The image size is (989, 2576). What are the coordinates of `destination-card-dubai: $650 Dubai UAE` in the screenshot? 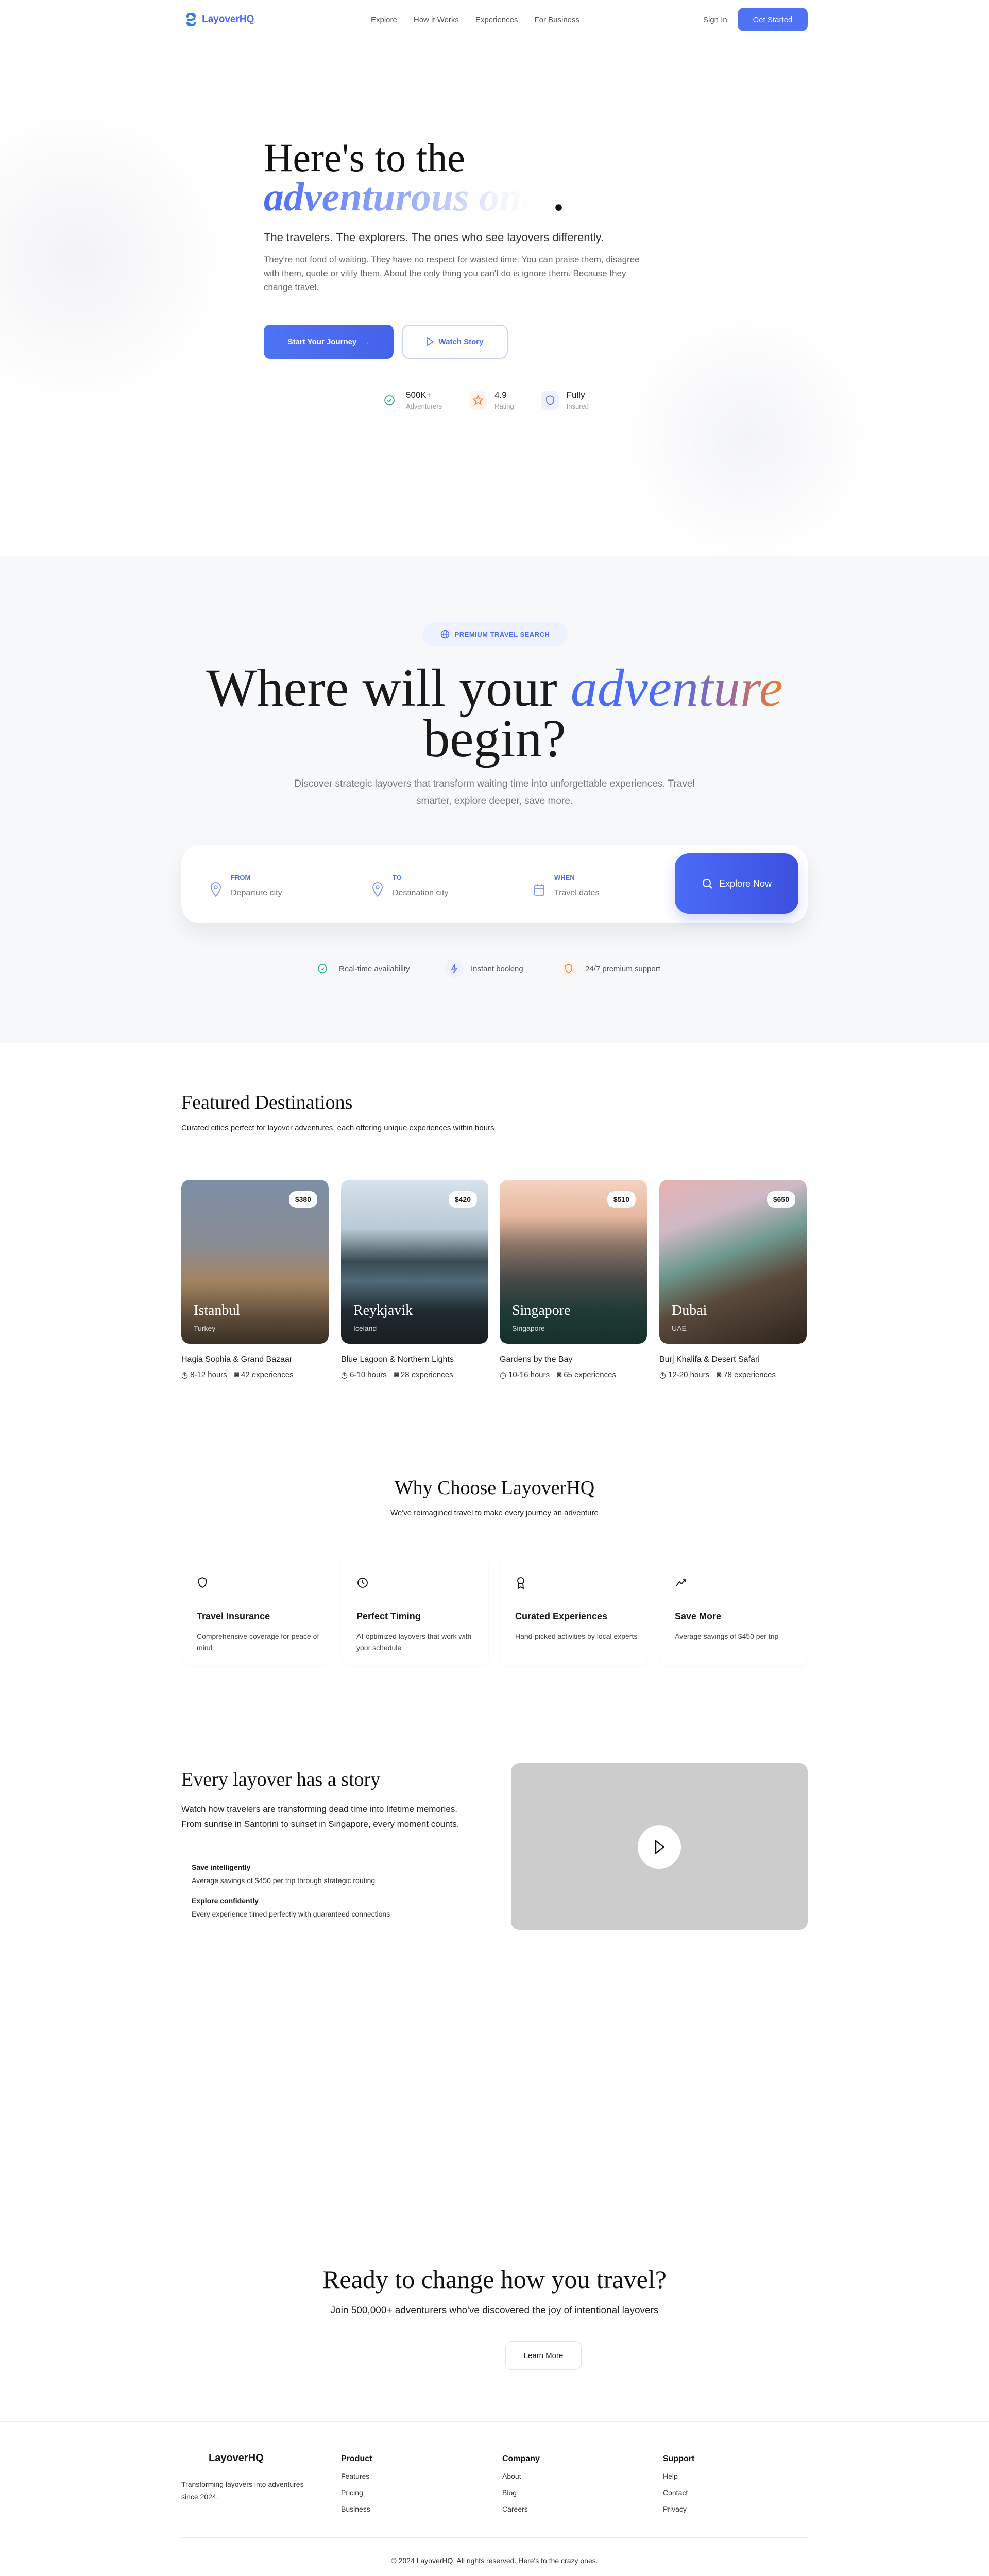 It's located at (733, 1262).